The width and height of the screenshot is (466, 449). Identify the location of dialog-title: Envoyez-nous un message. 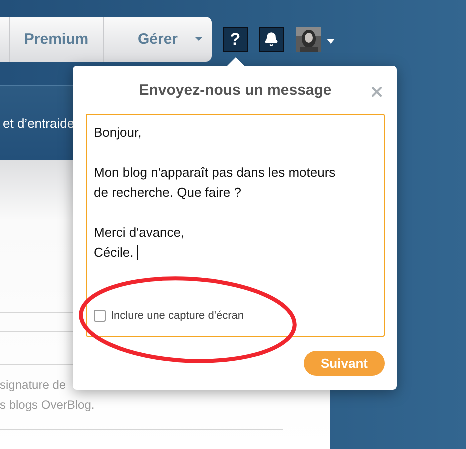
(235, 90).